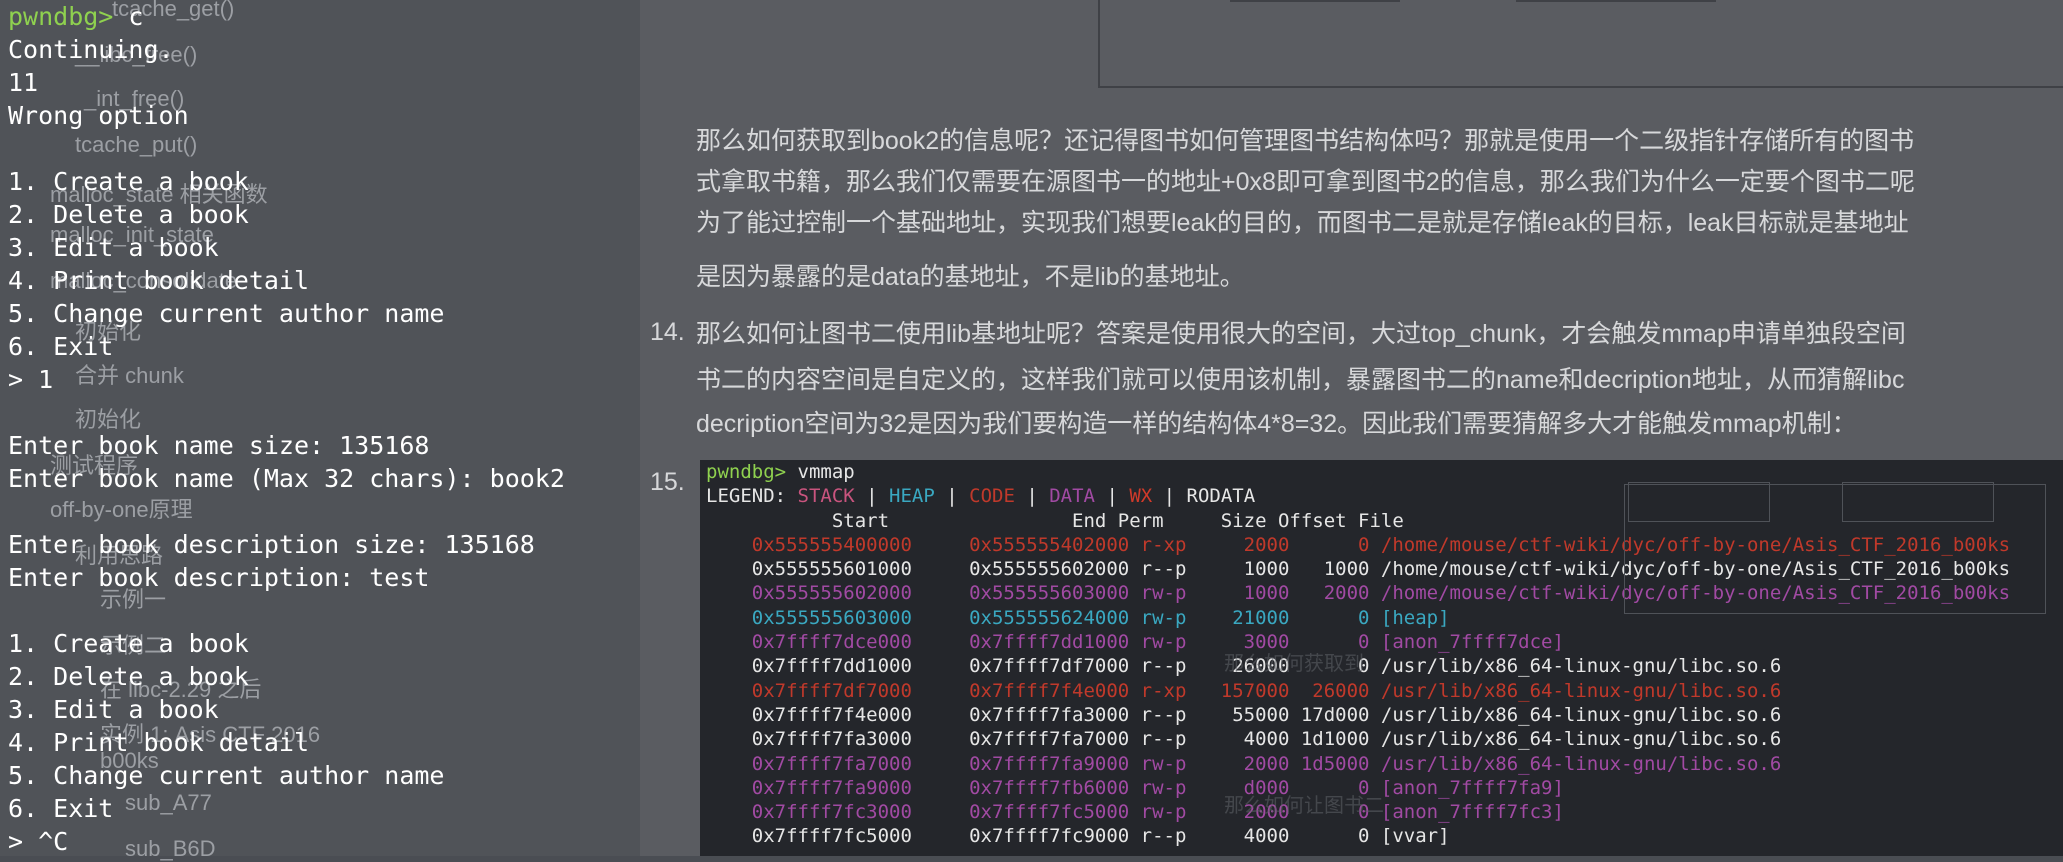 This screenshot has height=862, width=2063. I want to click on prompt: pwndbg>, so click(752, 472).